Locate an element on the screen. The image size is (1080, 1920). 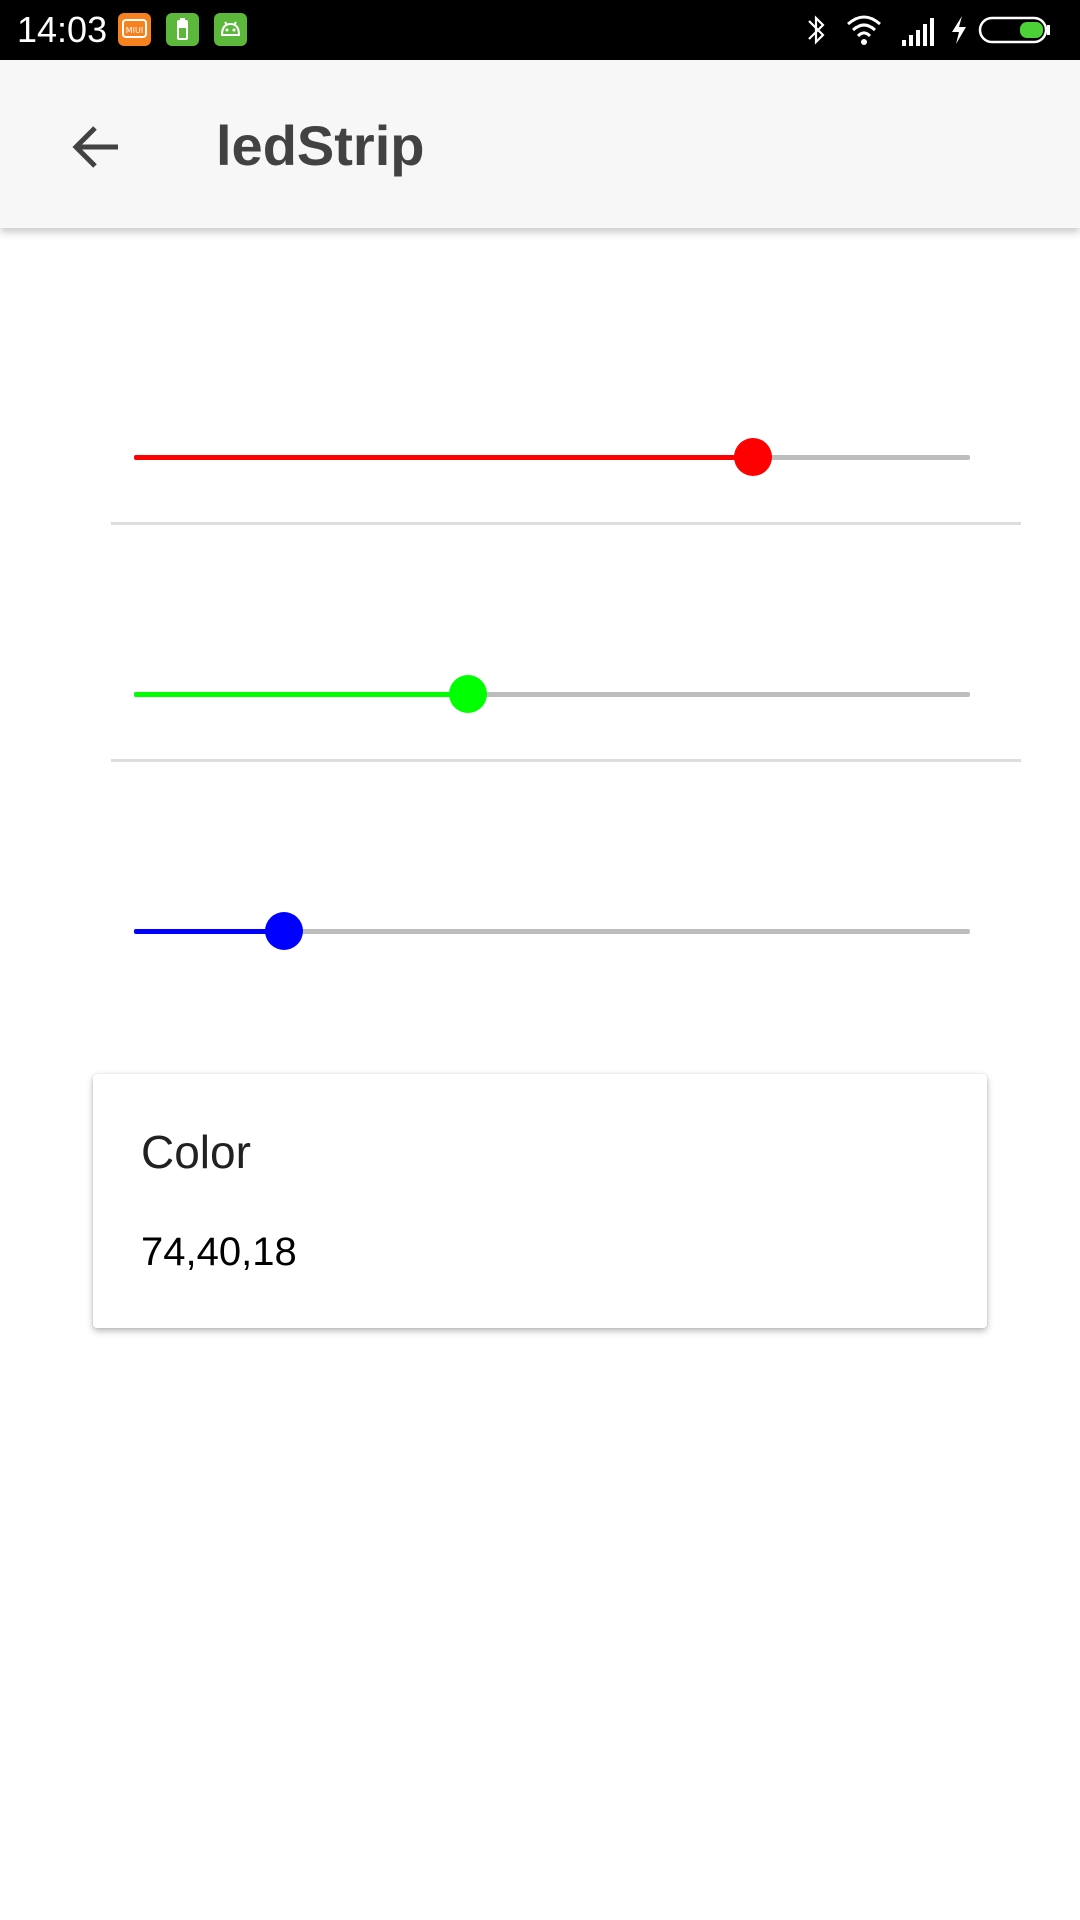
slider-row-blue is located at coordinates (566, 880).